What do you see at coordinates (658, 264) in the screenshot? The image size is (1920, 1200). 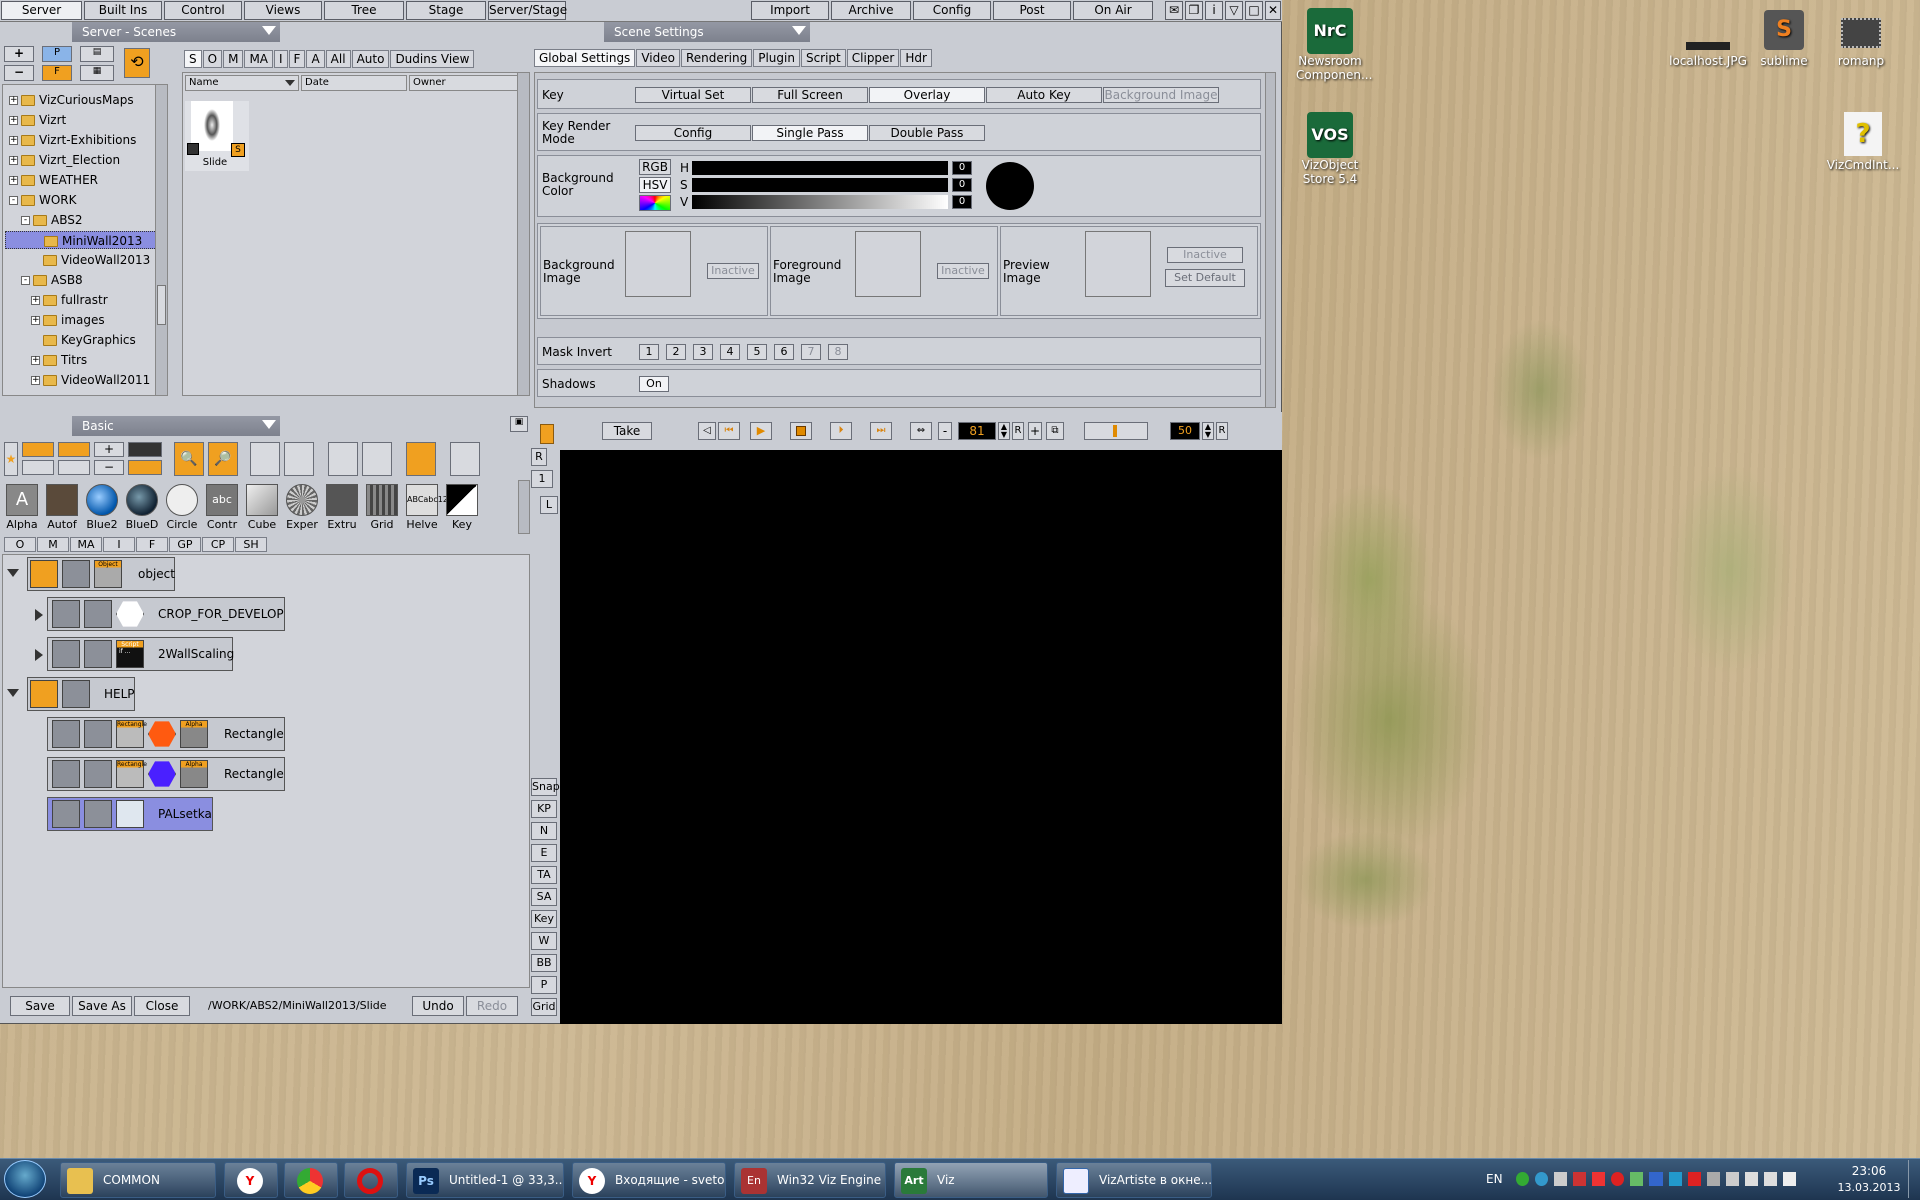 I see `background-image-drop` at bounding box center [658, 264].